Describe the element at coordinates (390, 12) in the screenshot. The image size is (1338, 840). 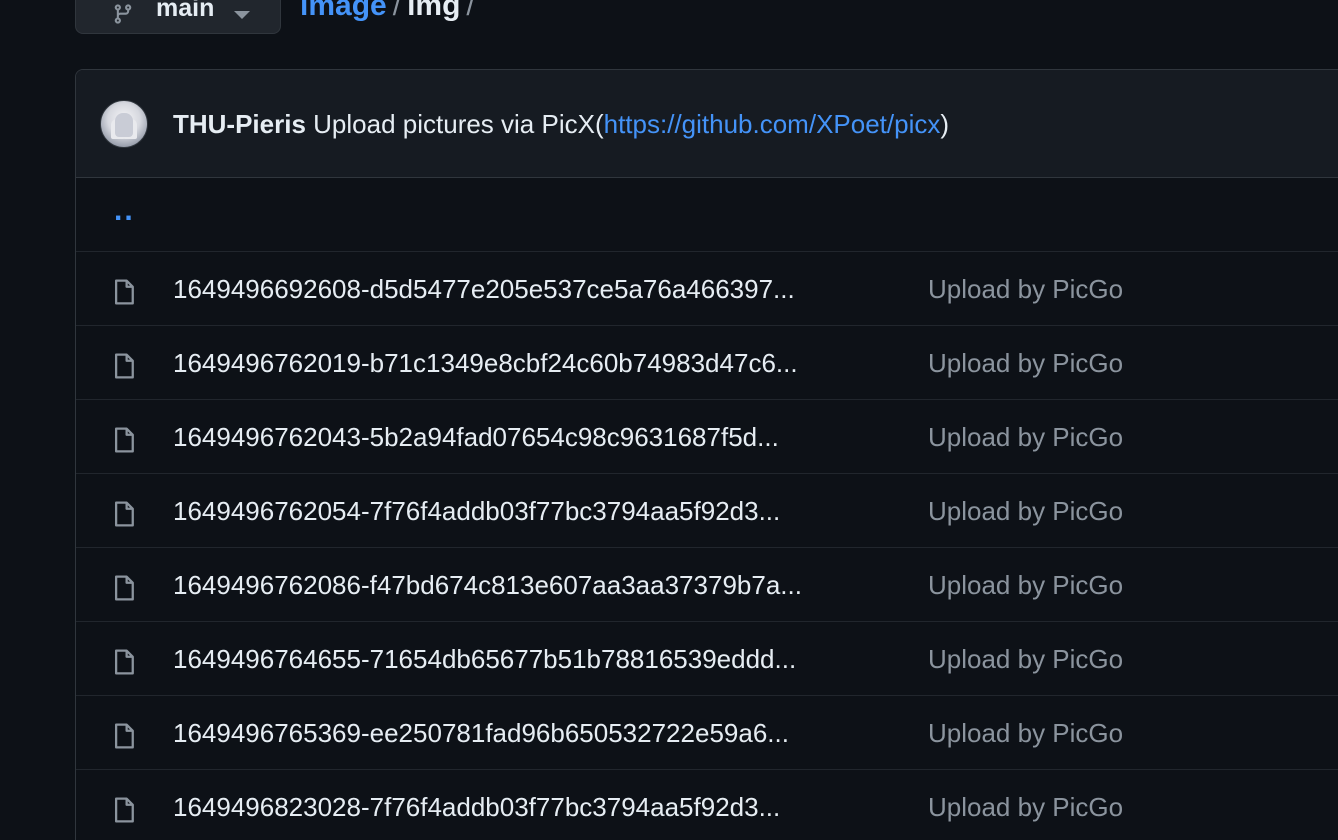
I see `breadcrumb: image / img /` at that location.